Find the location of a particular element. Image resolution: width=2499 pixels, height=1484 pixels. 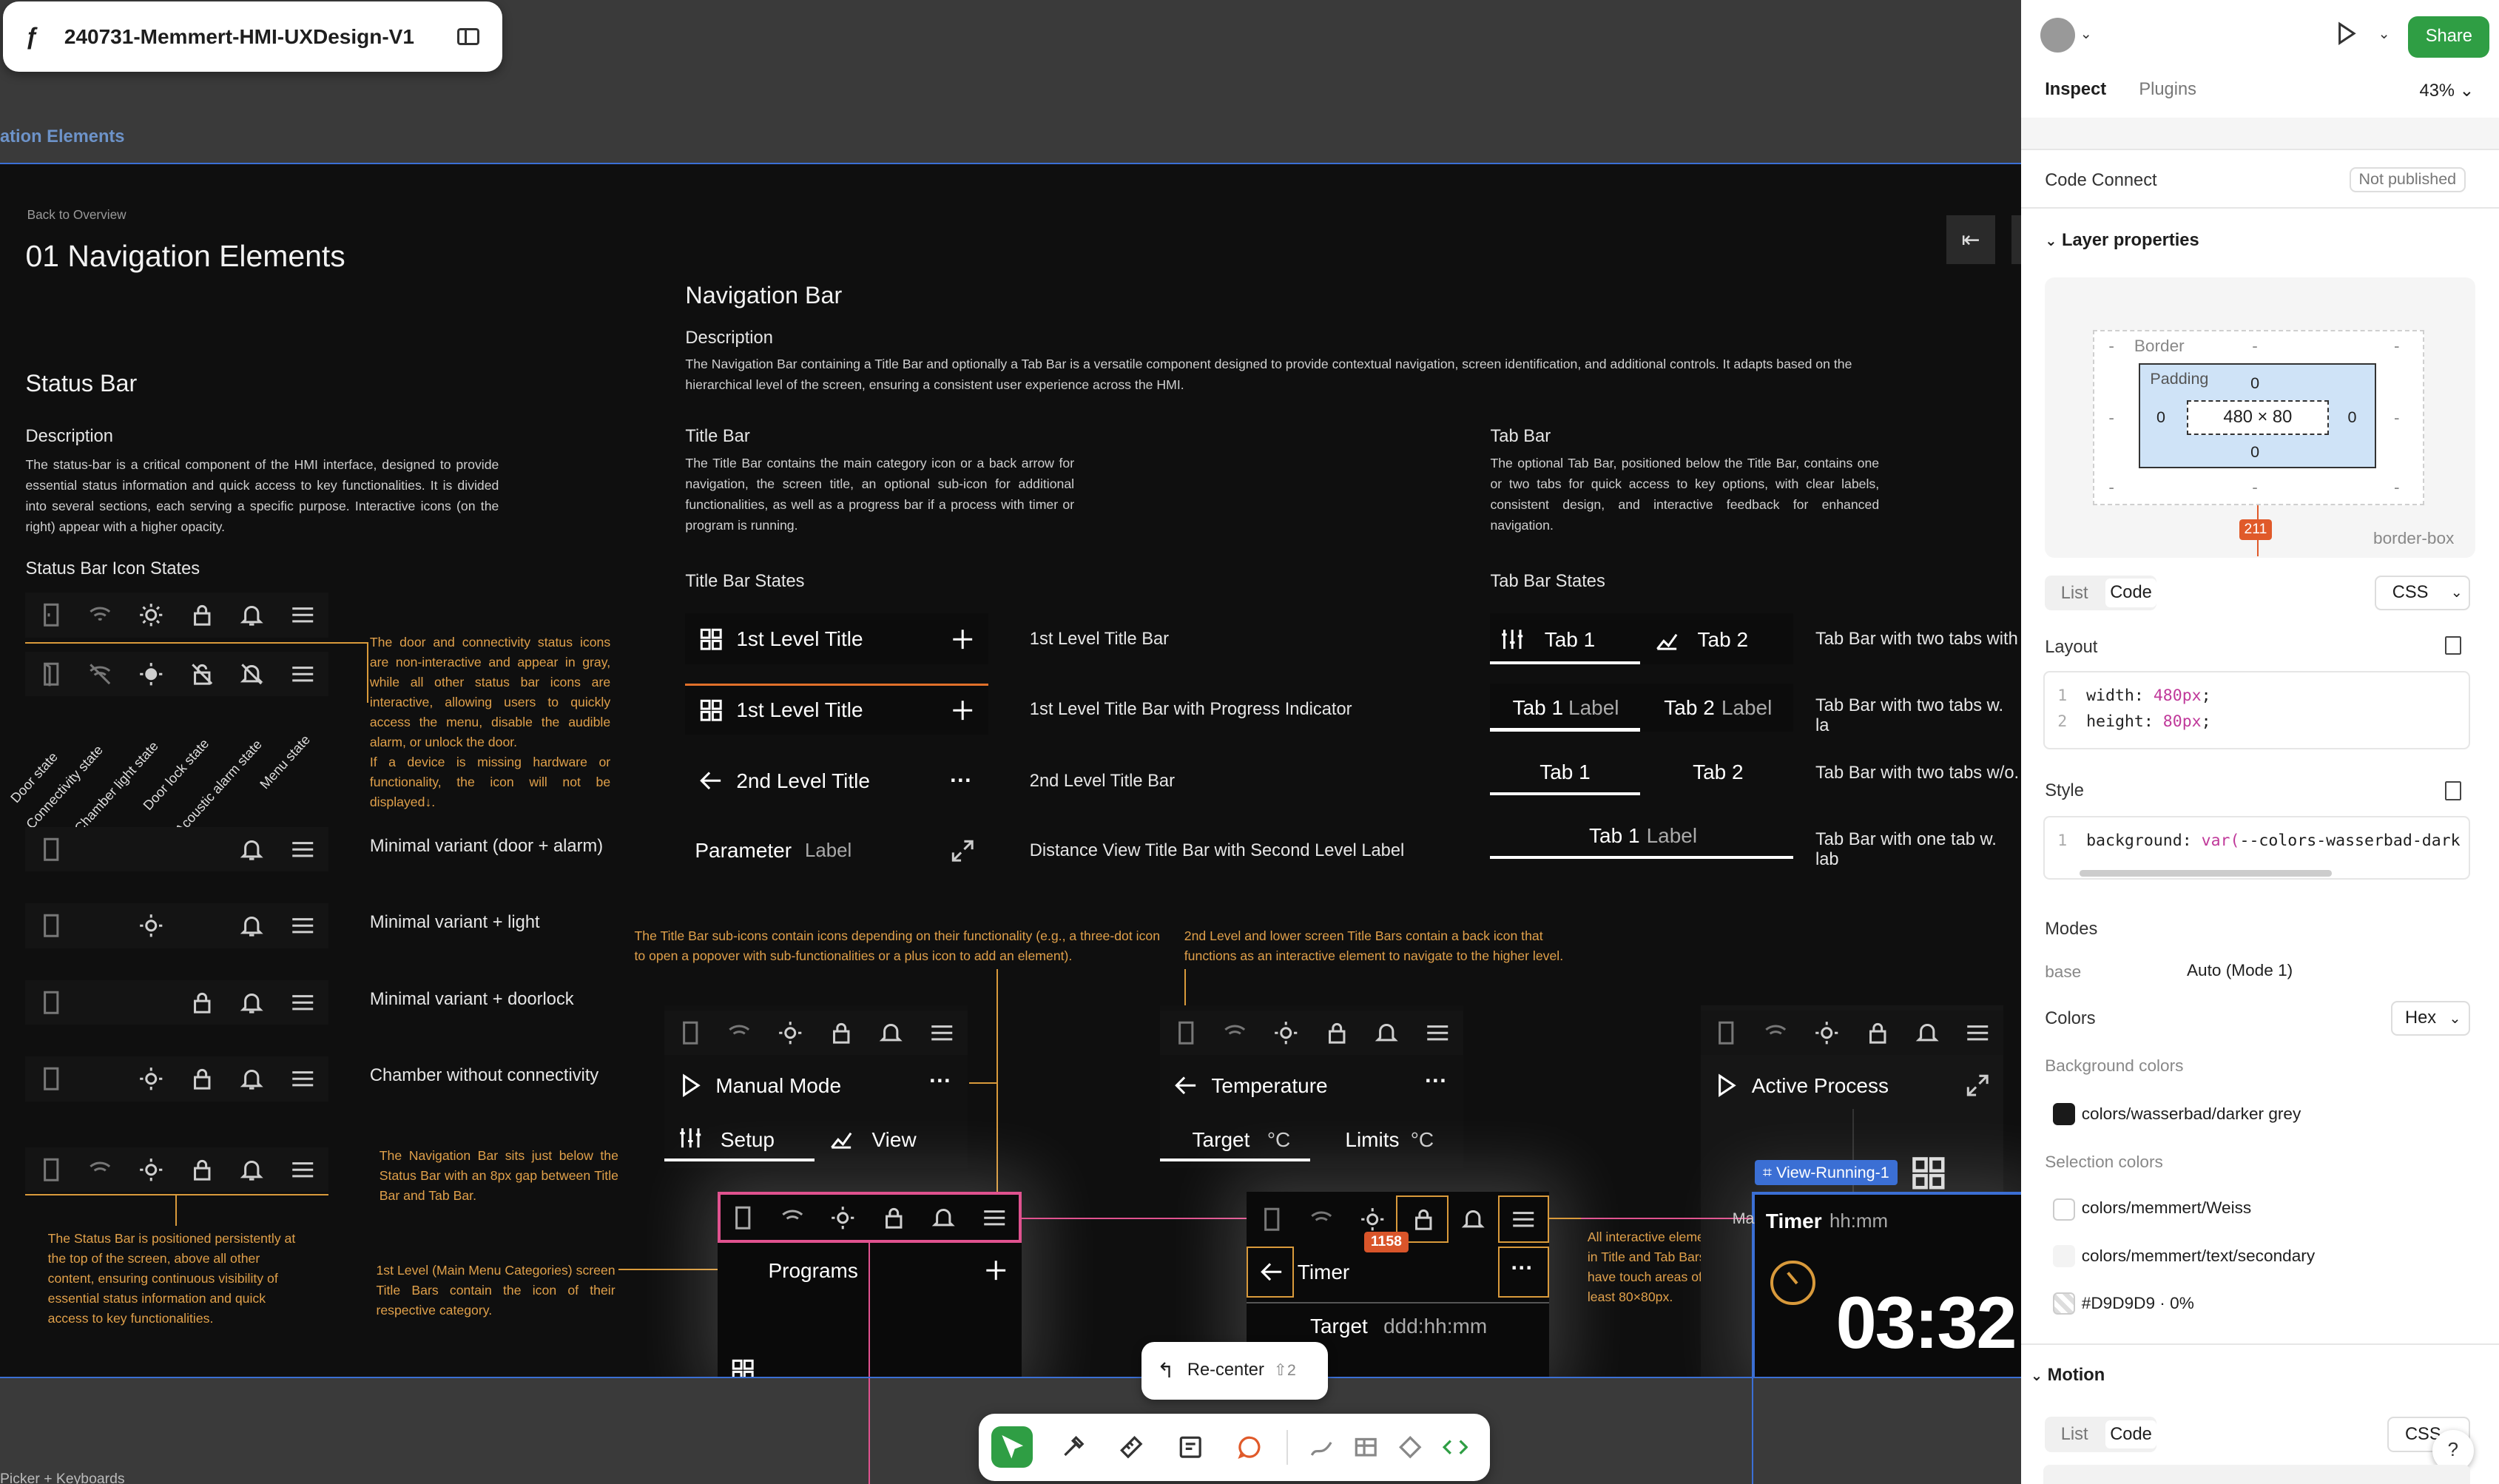

lock-off-icon is located at coordinates (202, 674).